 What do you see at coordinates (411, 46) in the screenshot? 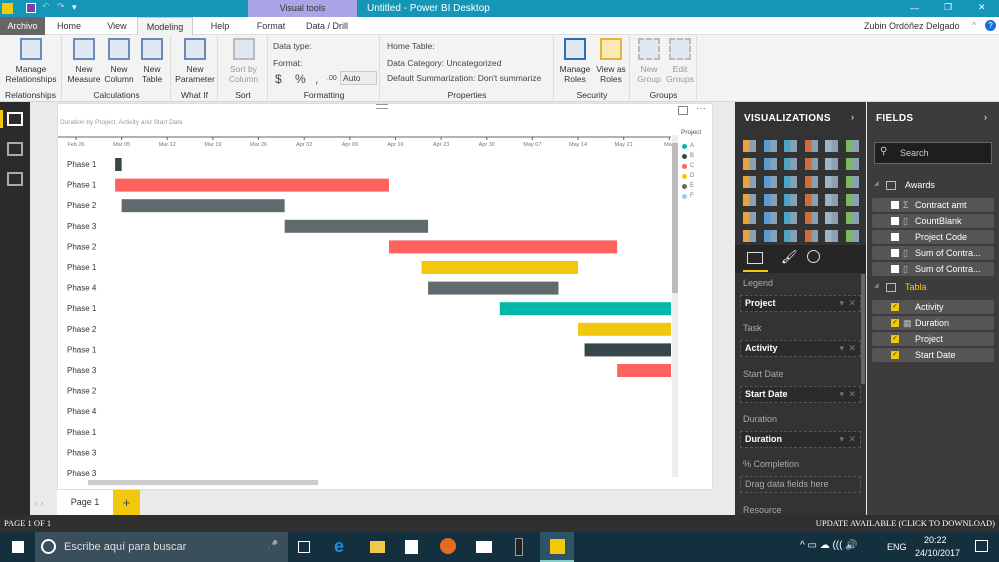
I see `home-table-dropdown: Home Table:` at bounding box center [411, 46].